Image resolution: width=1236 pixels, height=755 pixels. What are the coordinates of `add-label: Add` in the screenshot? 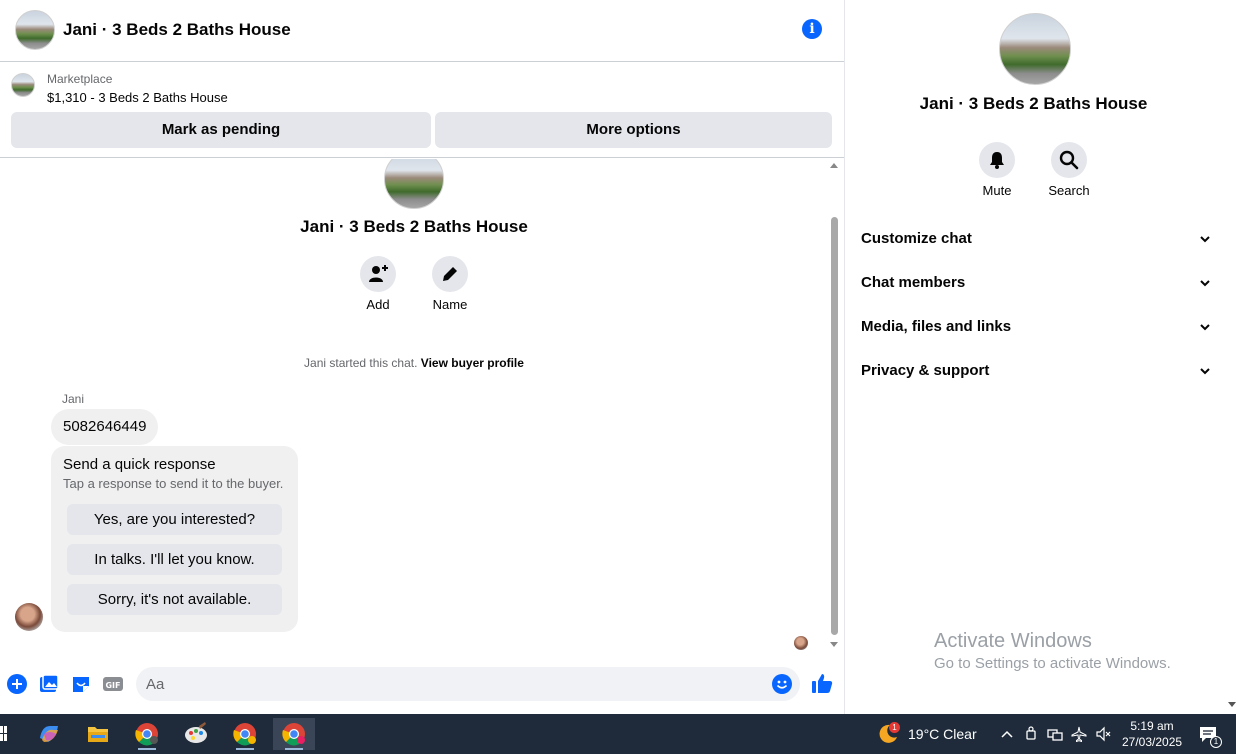 It's located at (378, 304).